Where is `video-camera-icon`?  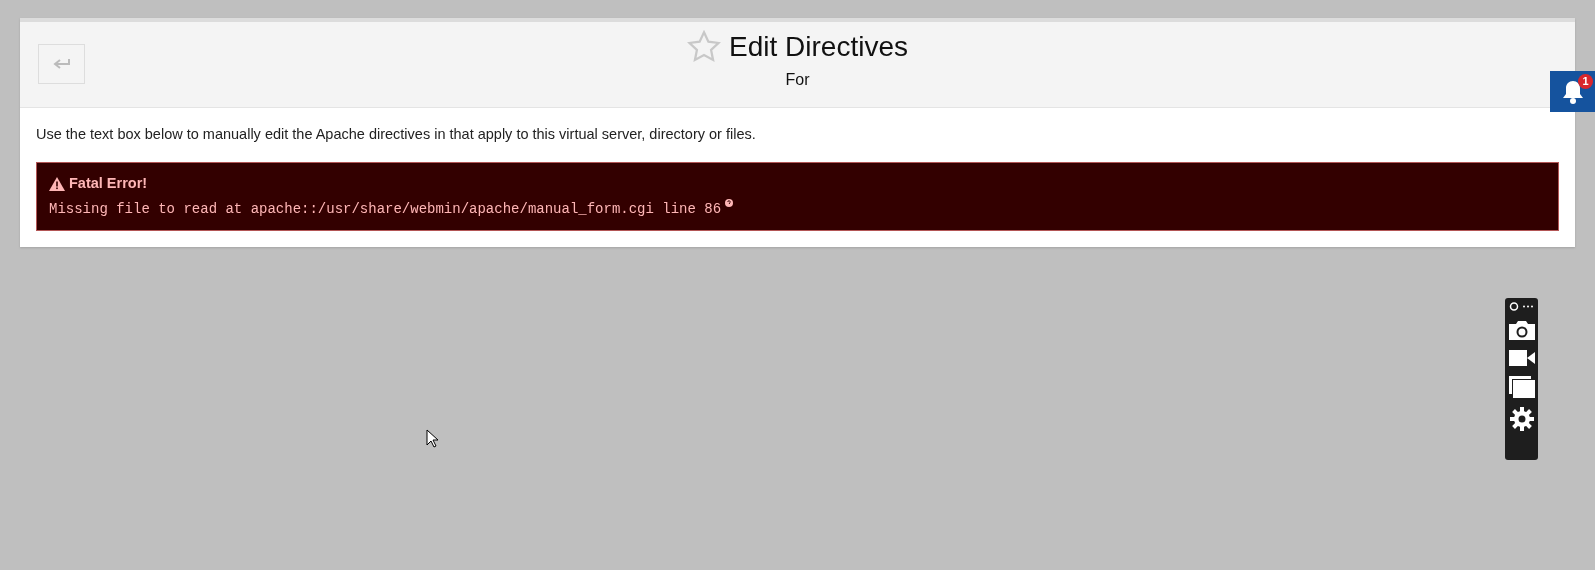
video-camera-icon is located at coordinates (1521, 358).